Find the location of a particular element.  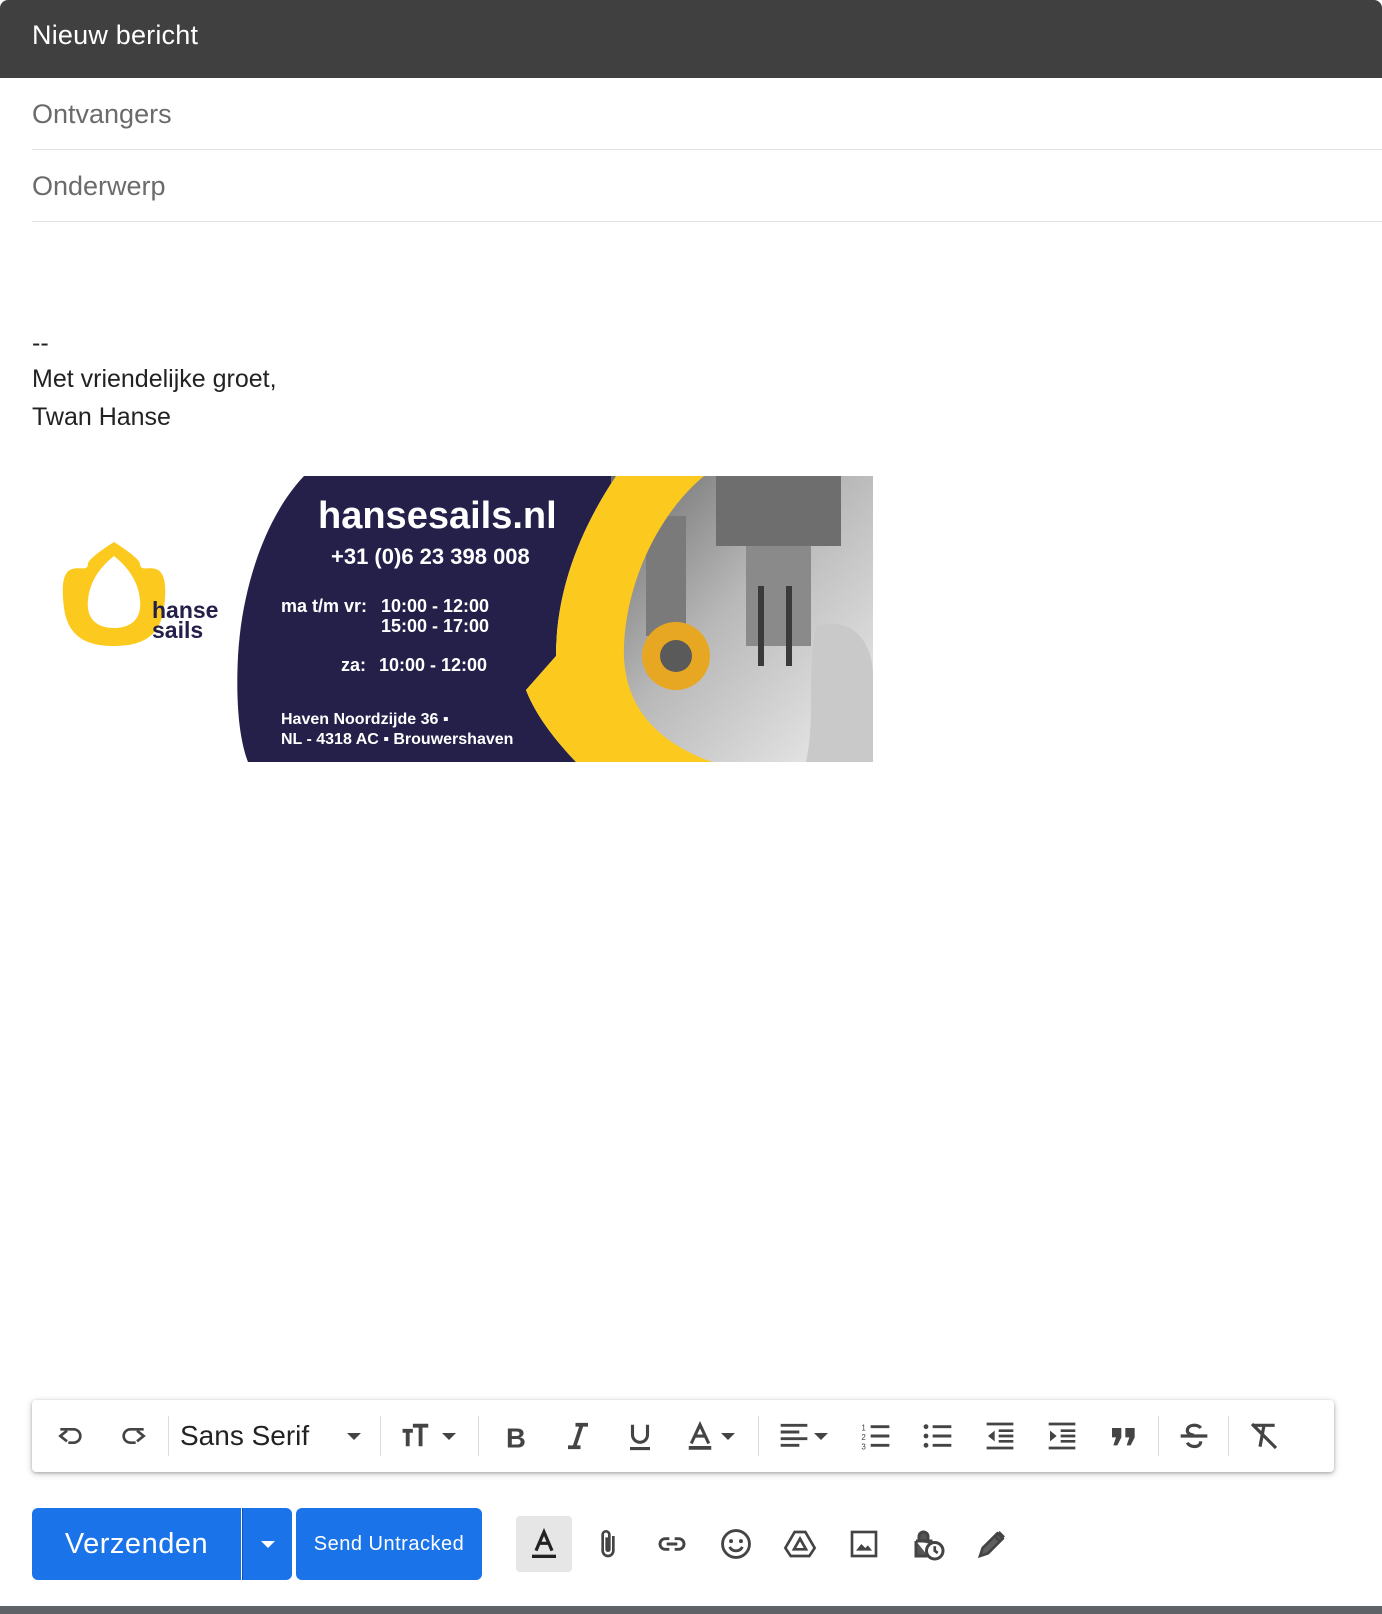

insert-drive-button is located at coordinates (800, 1544).